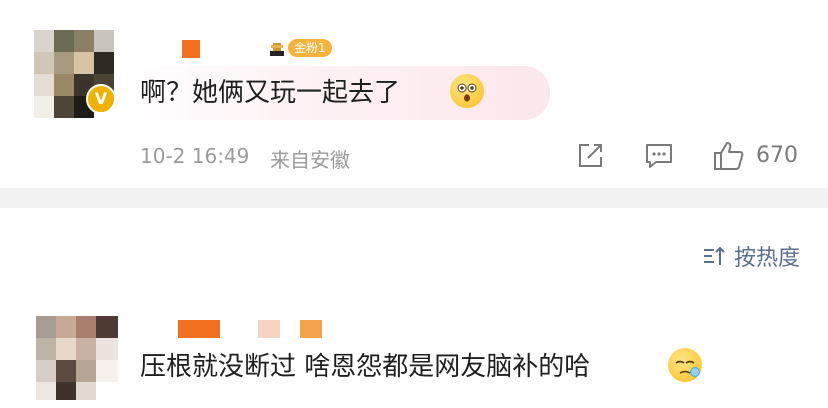  Describe the element at coordinates (310, 48) in the screenshot. I see `badge-label: 金粉1` at that location.